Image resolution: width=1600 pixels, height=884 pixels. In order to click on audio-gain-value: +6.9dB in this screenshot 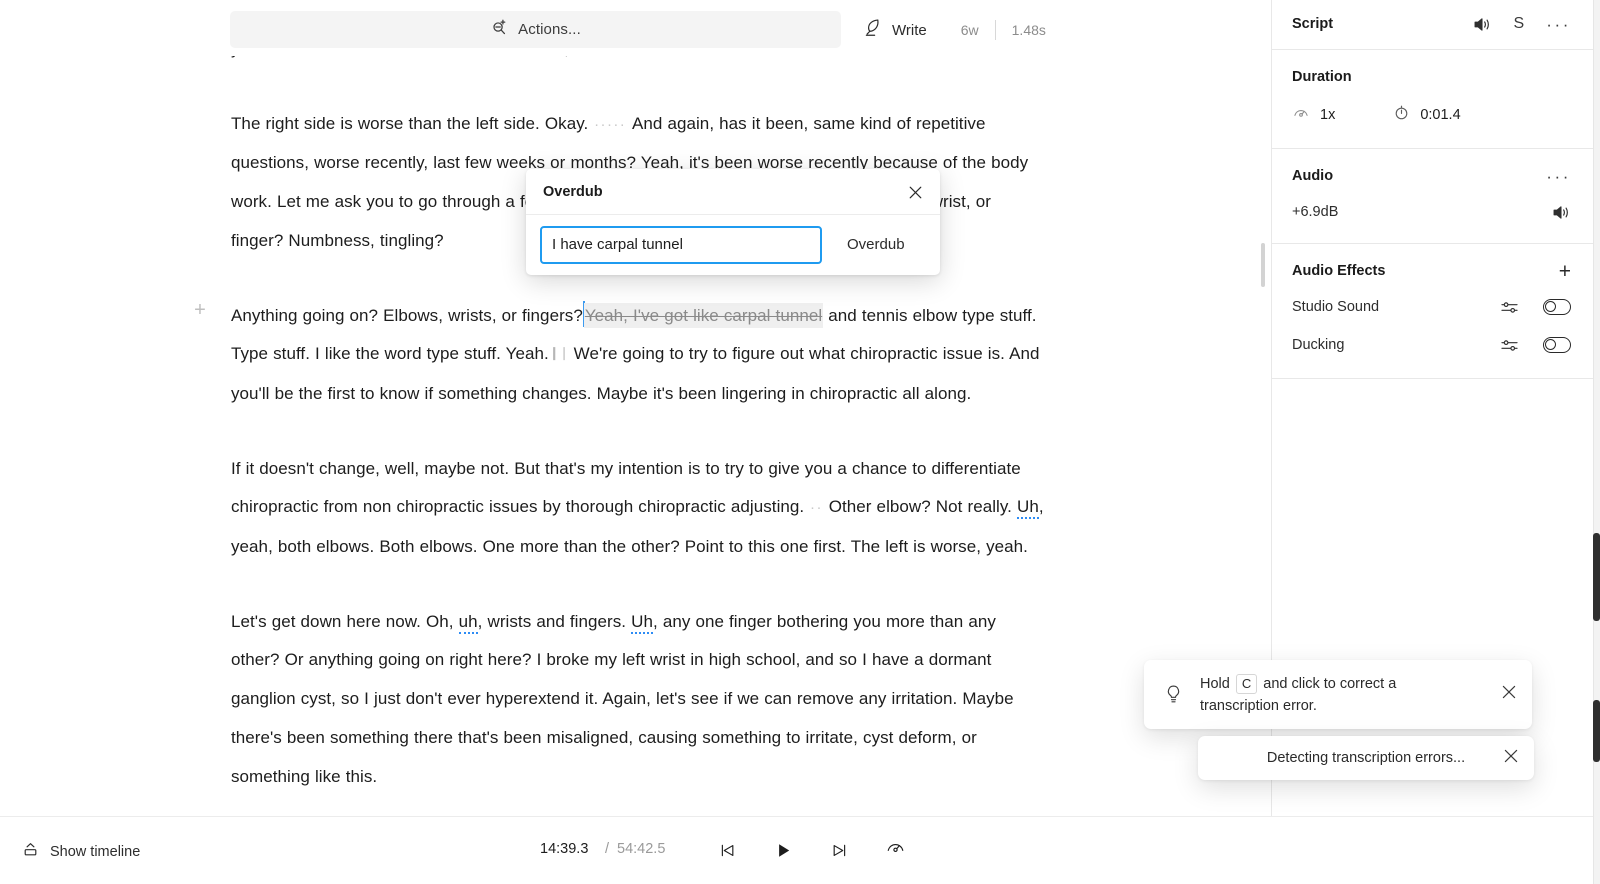, I will do `click(1315, 212)`.